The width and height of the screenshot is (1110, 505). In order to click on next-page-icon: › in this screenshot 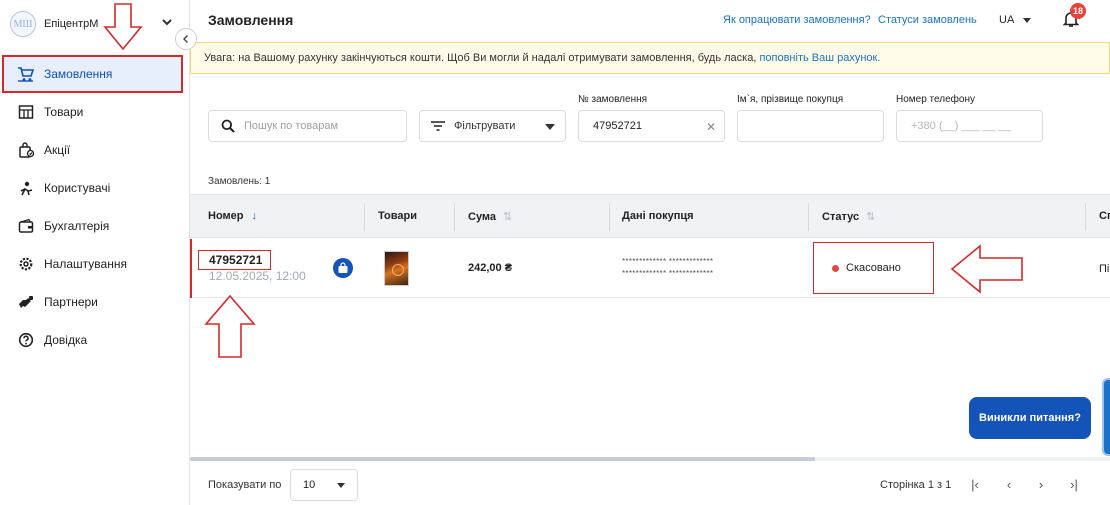, I will do `click(1041, 484)`.